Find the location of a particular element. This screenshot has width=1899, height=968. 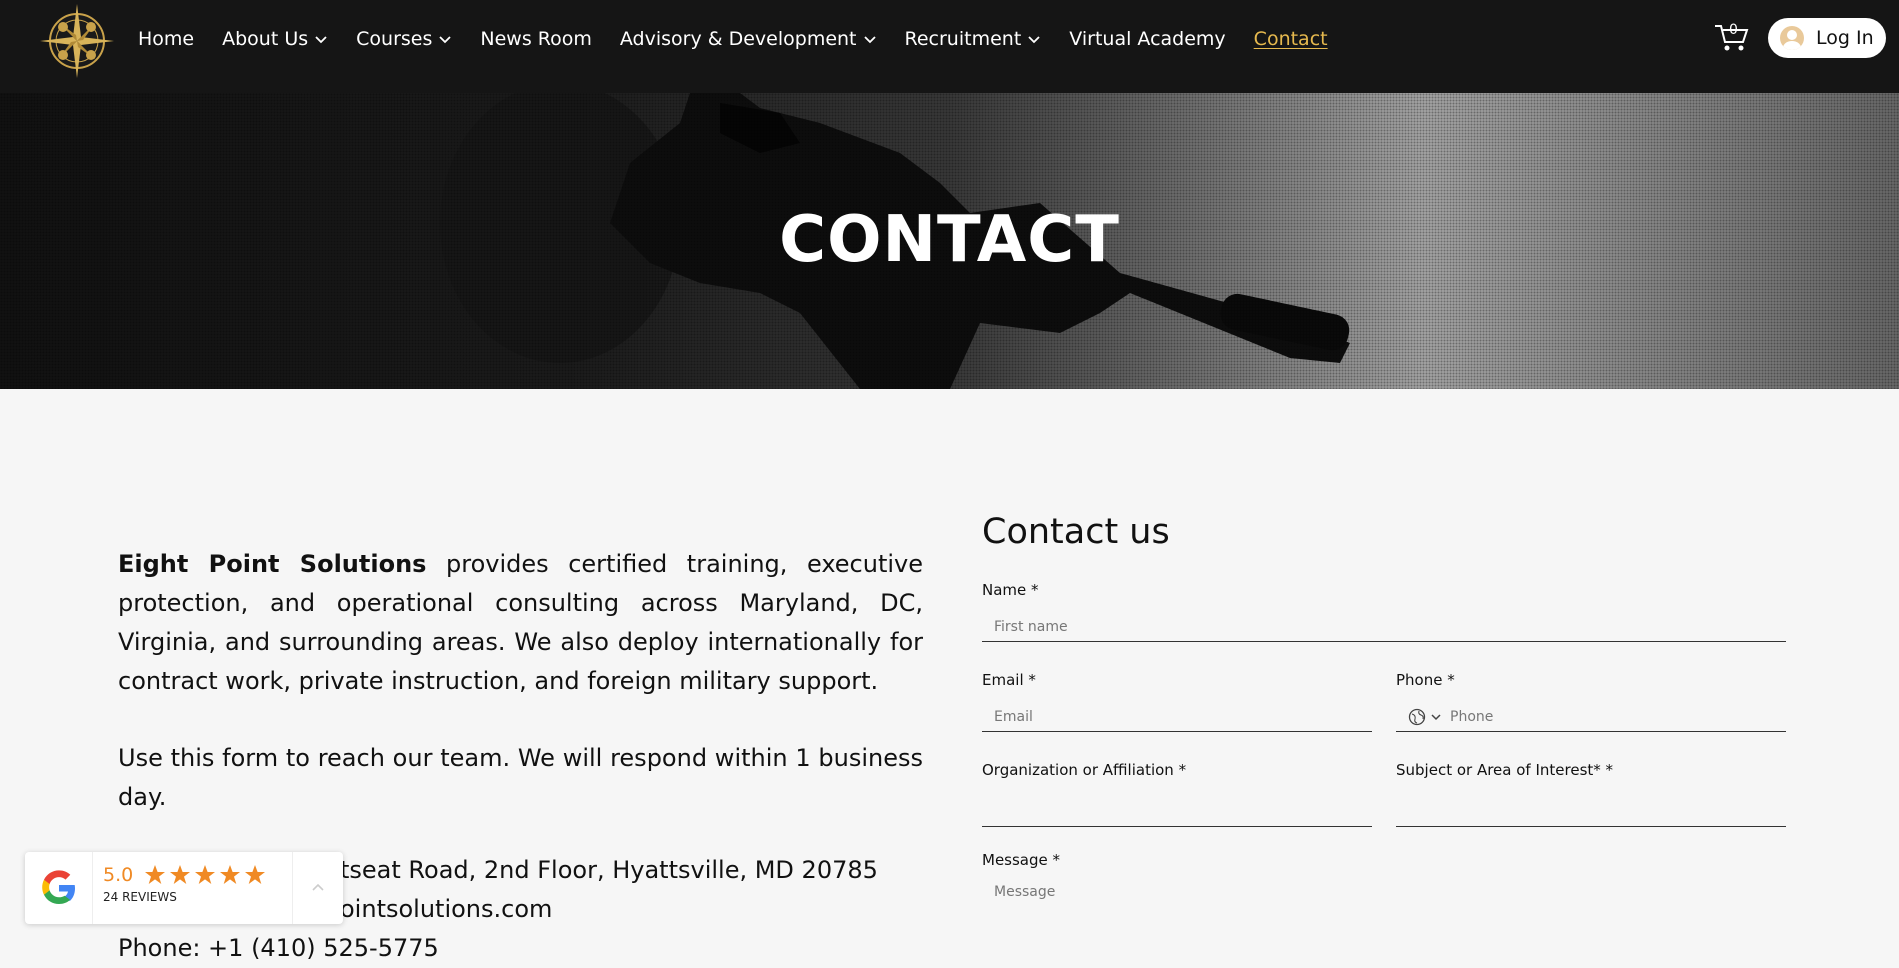

nav-home: Home is located at coordinates (166, 39).